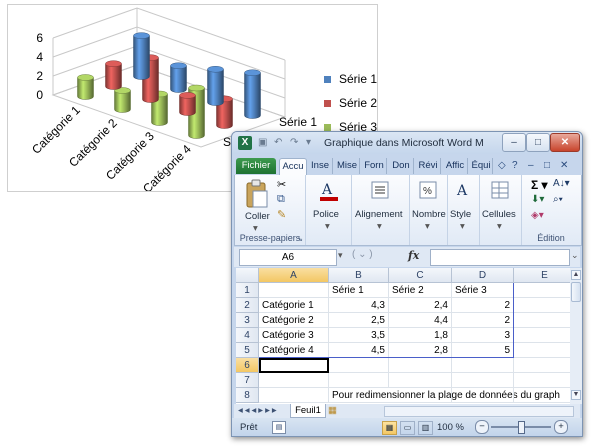  Describe the element at coordinates (413, 255) in the screenshot. I see `insert-function-icon: fx` at that location.